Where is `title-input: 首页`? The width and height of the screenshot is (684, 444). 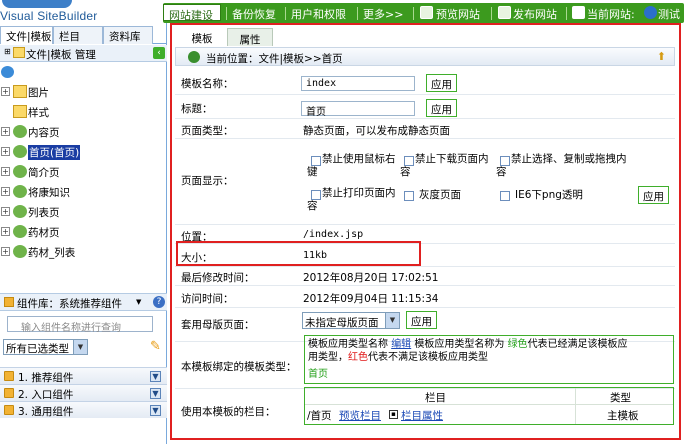
title-input: 首页 is located at coordinates (358, 109).